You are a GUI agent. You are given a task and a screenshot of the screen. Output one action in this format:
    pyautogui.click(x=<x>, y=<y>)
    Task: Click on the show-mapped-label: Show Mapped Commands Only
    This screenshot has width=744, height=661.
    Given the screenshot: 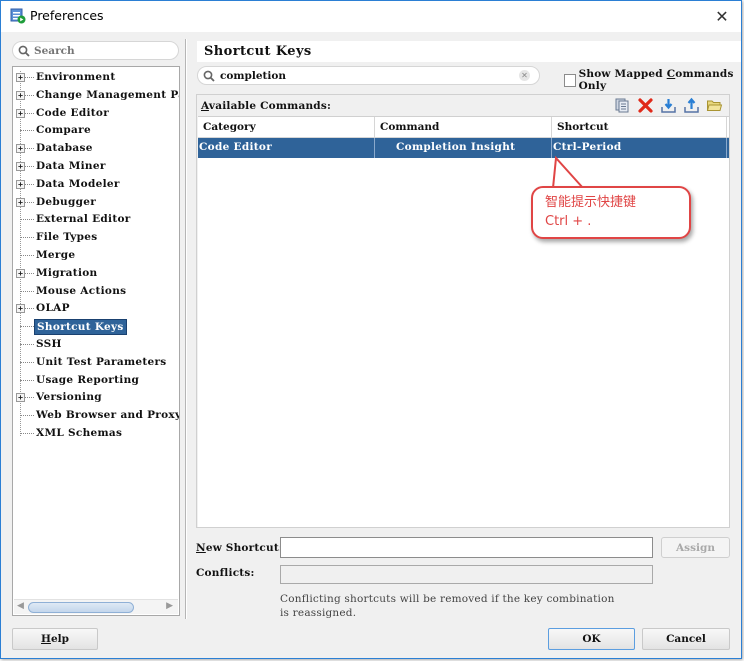 What is the action you would take?
    pyautogui.click(x=656, y=80)
    